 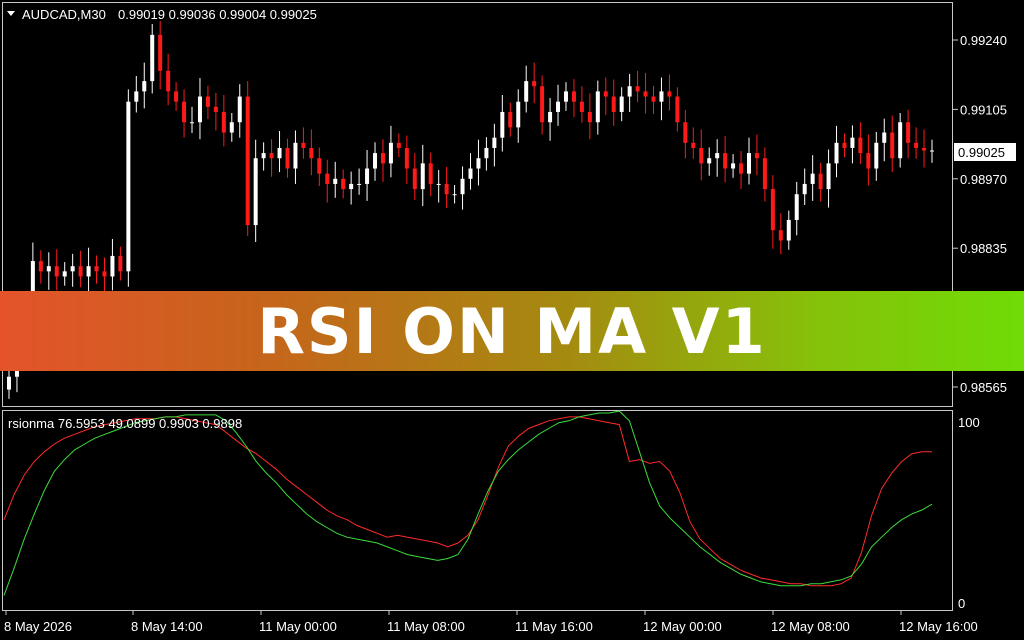 What do you see at coordinates (426, 626) in the screenshot?
I see `time-tick-label: 11 May 08:00` at bounding box center [426, 626].